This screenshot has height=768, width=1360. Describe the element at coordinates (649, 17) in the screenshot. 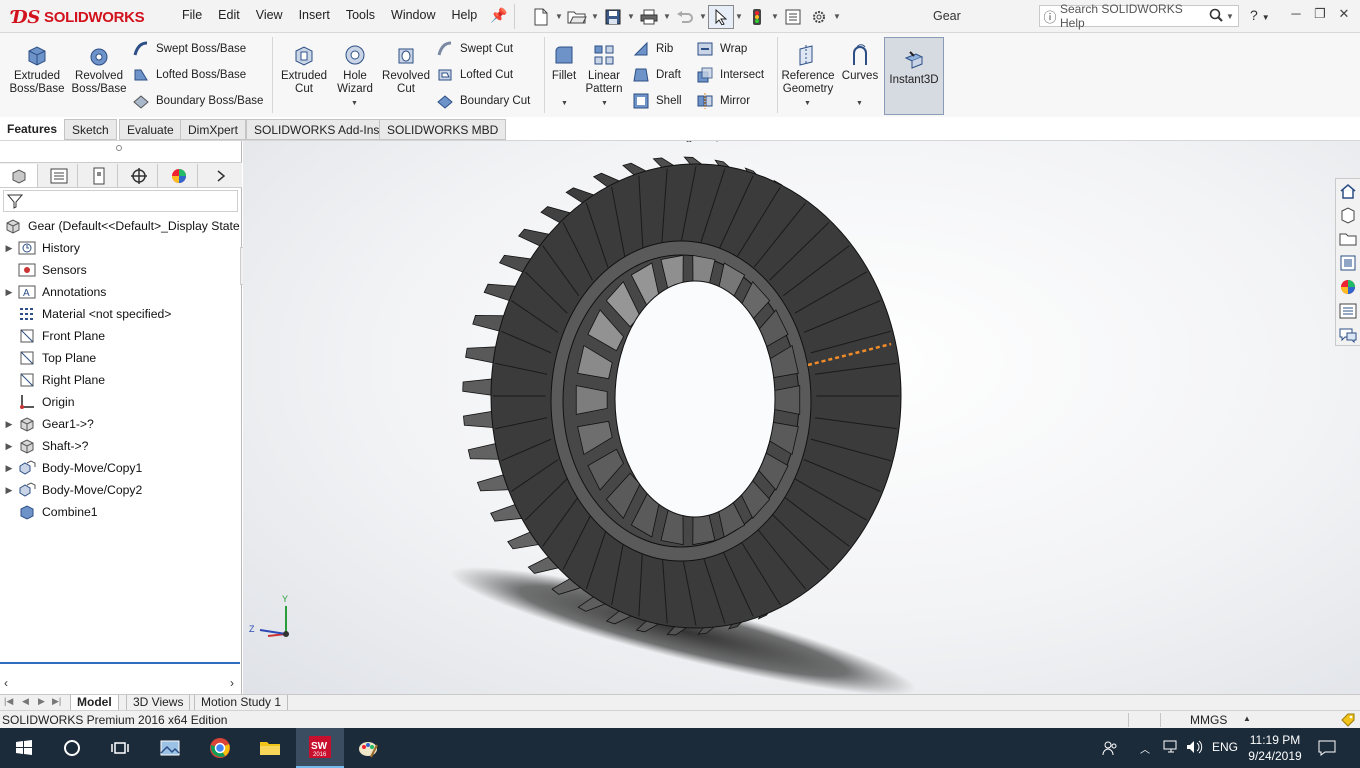

I see `print-icon` at that location.